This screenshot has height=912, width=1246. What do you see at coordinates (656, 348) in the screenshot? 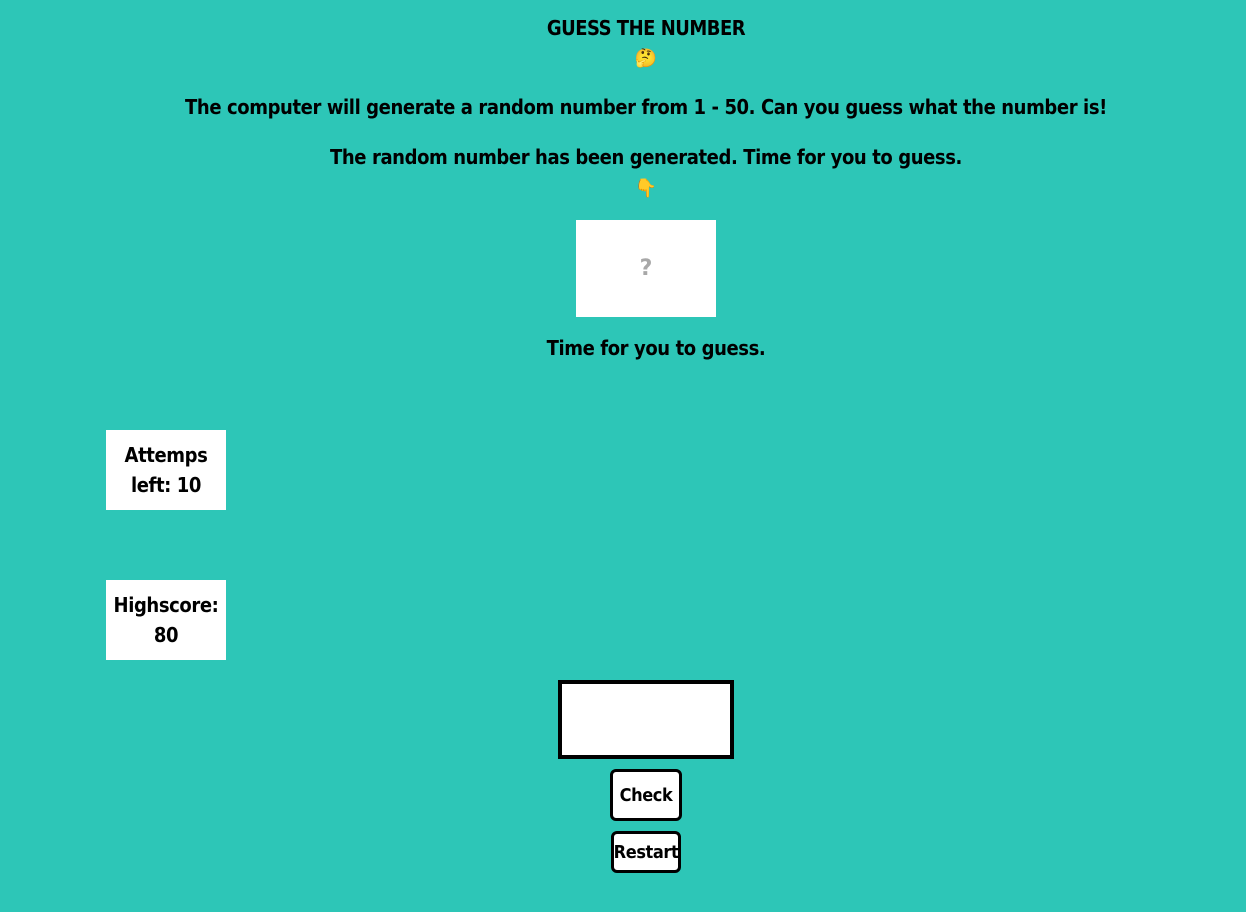
I see `feedback-message: Time for you to guess.` at bounding box center [656, 348].